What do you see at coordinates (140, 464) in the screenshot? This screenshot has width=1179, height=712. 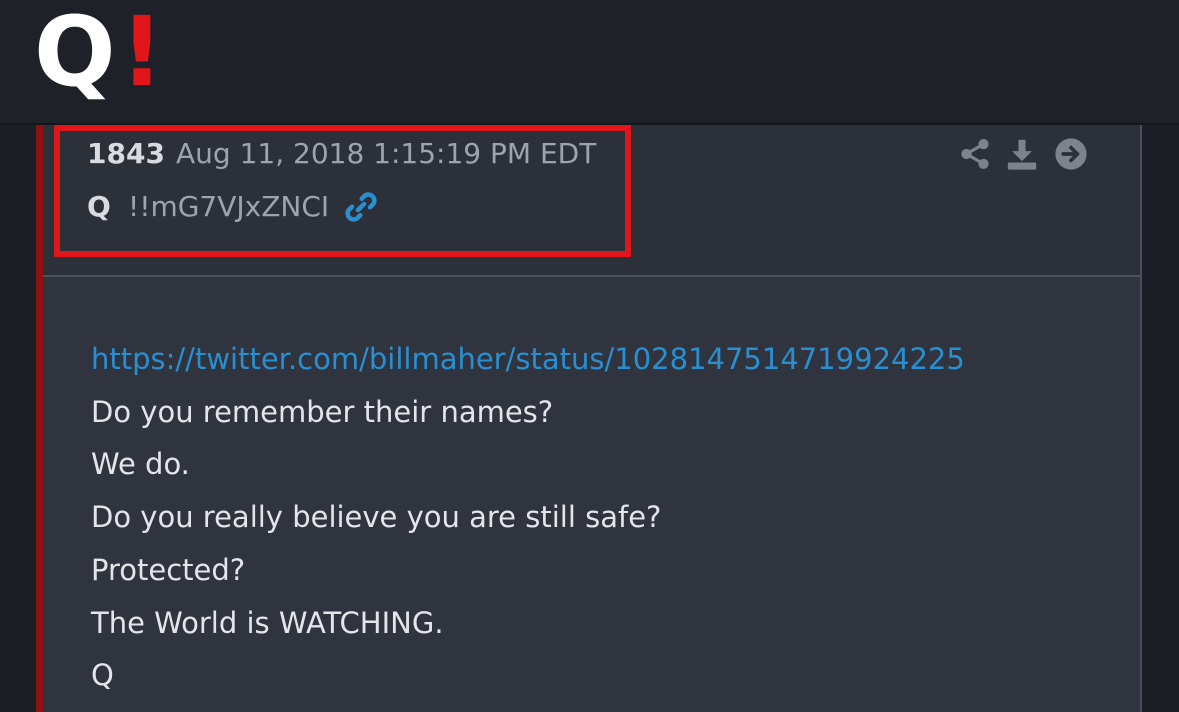 I see `body-line-2: We do.` at bounding box center [140, 464].